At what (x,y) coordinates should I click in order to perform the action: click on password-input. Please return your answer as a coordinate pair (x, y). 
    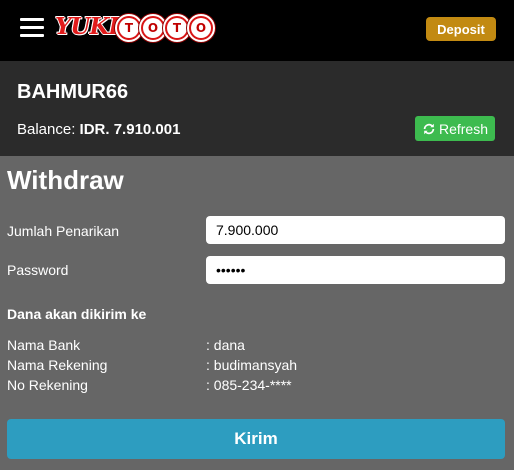
    Looking at the image, I should click on (355, 270).